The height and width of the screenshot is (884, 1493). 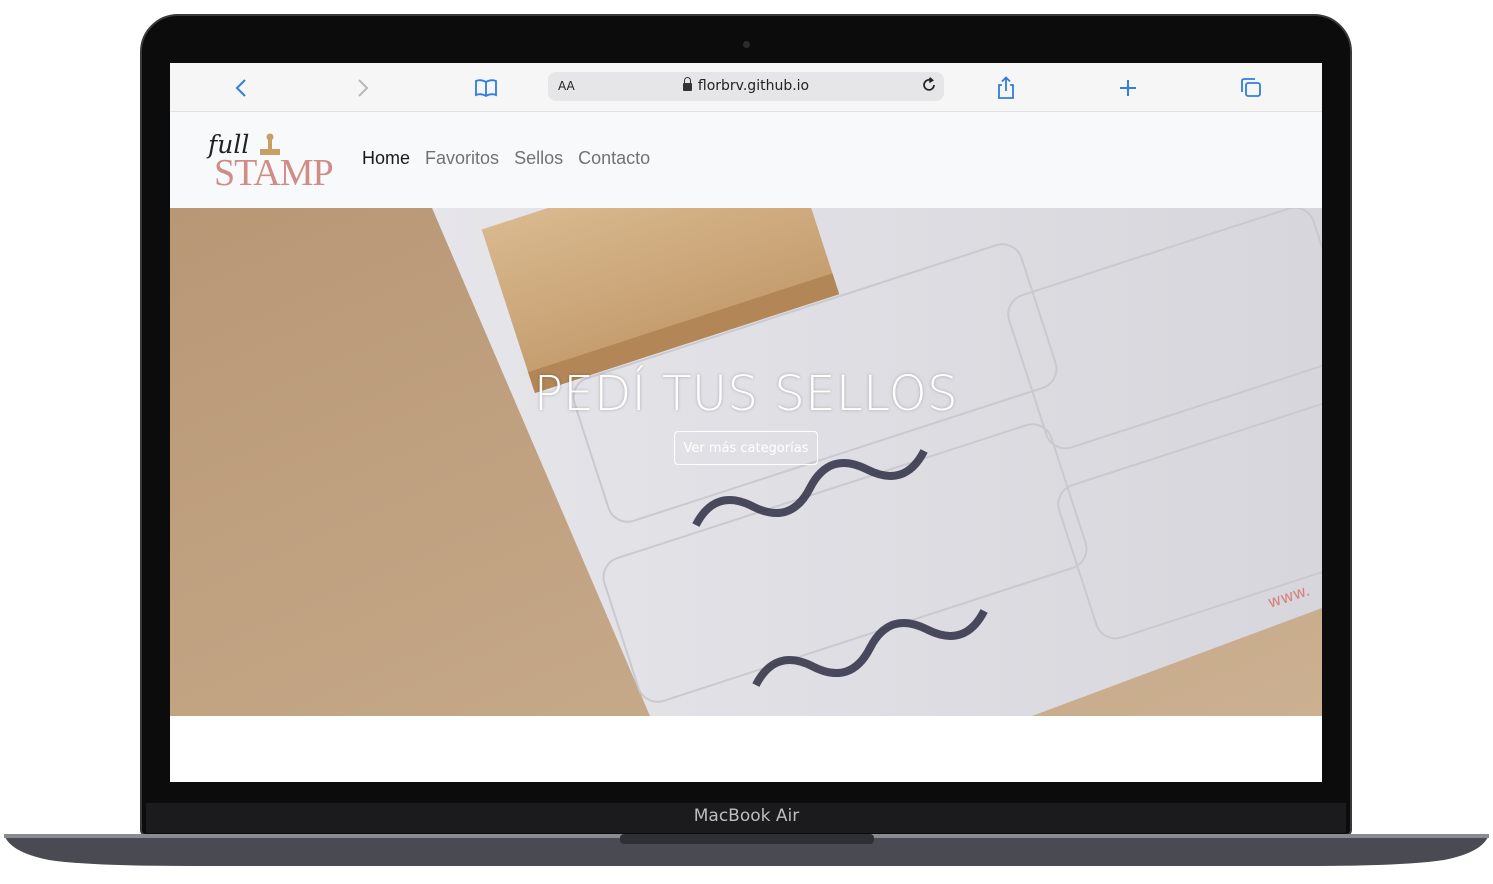 I want to click on page-body, so click(x=746, y=749).